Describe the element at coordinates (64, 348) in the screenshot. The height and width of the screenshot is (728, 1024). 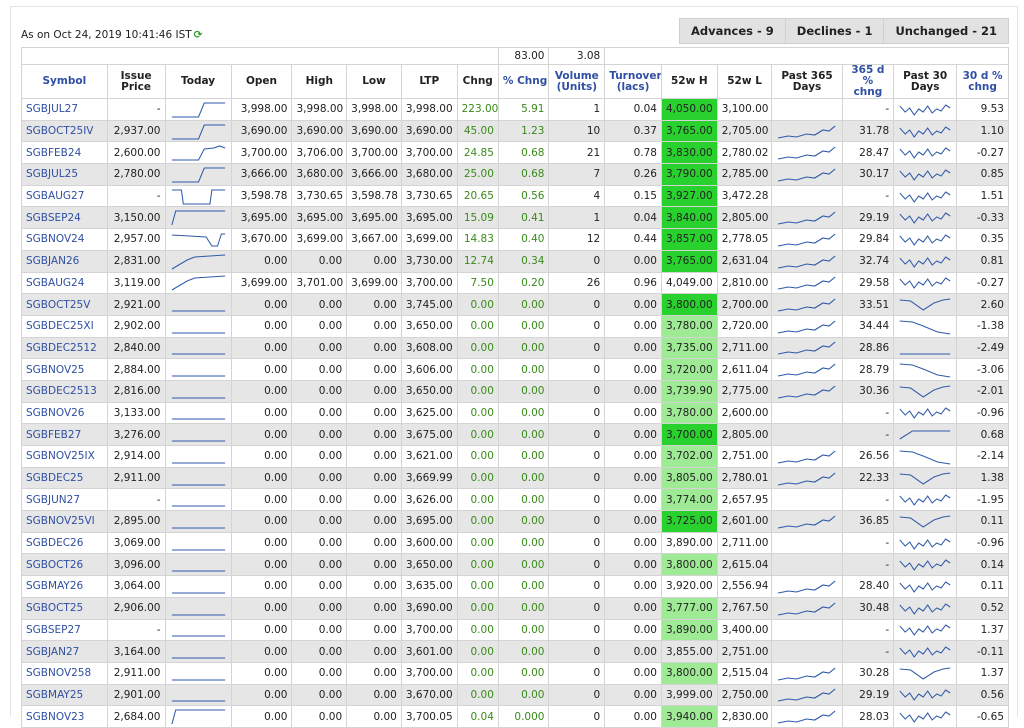
I see `symbol-link: SGBDEC2512` at that location.